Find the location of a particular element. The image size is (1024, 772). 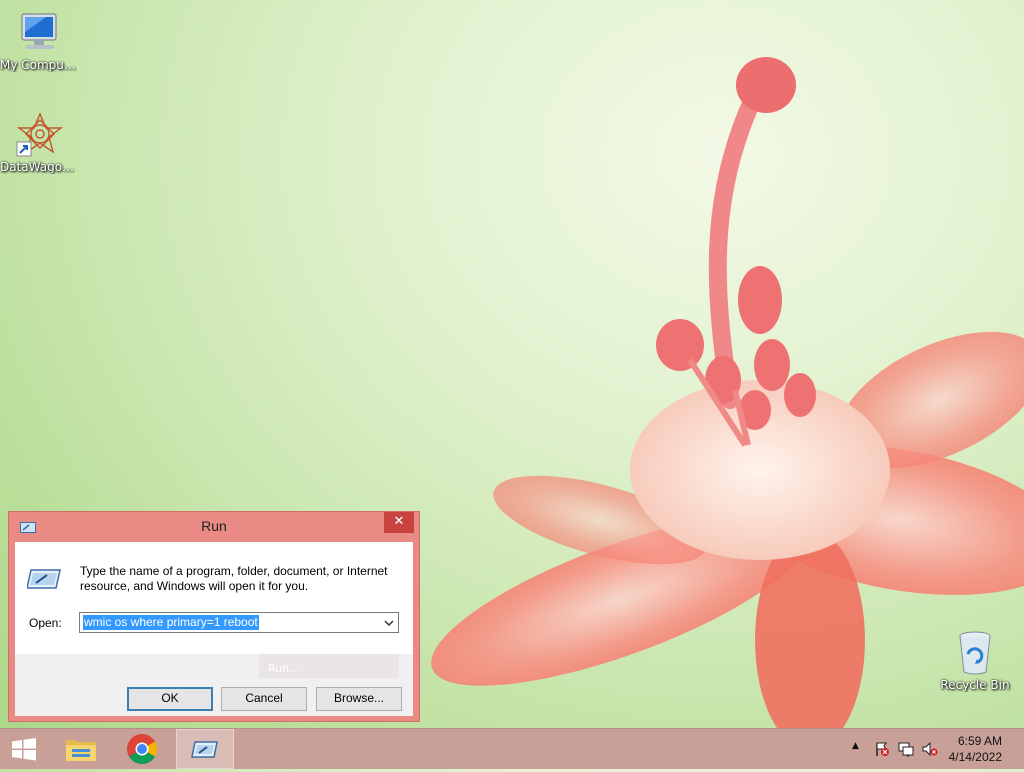

computer-icon is located at coordinates (40, 33).